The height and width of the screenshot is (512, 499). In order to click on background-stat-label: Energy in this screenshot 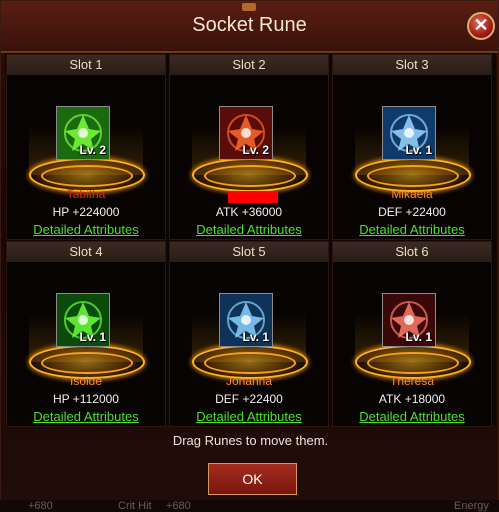, I will do `click(471, 506)`.